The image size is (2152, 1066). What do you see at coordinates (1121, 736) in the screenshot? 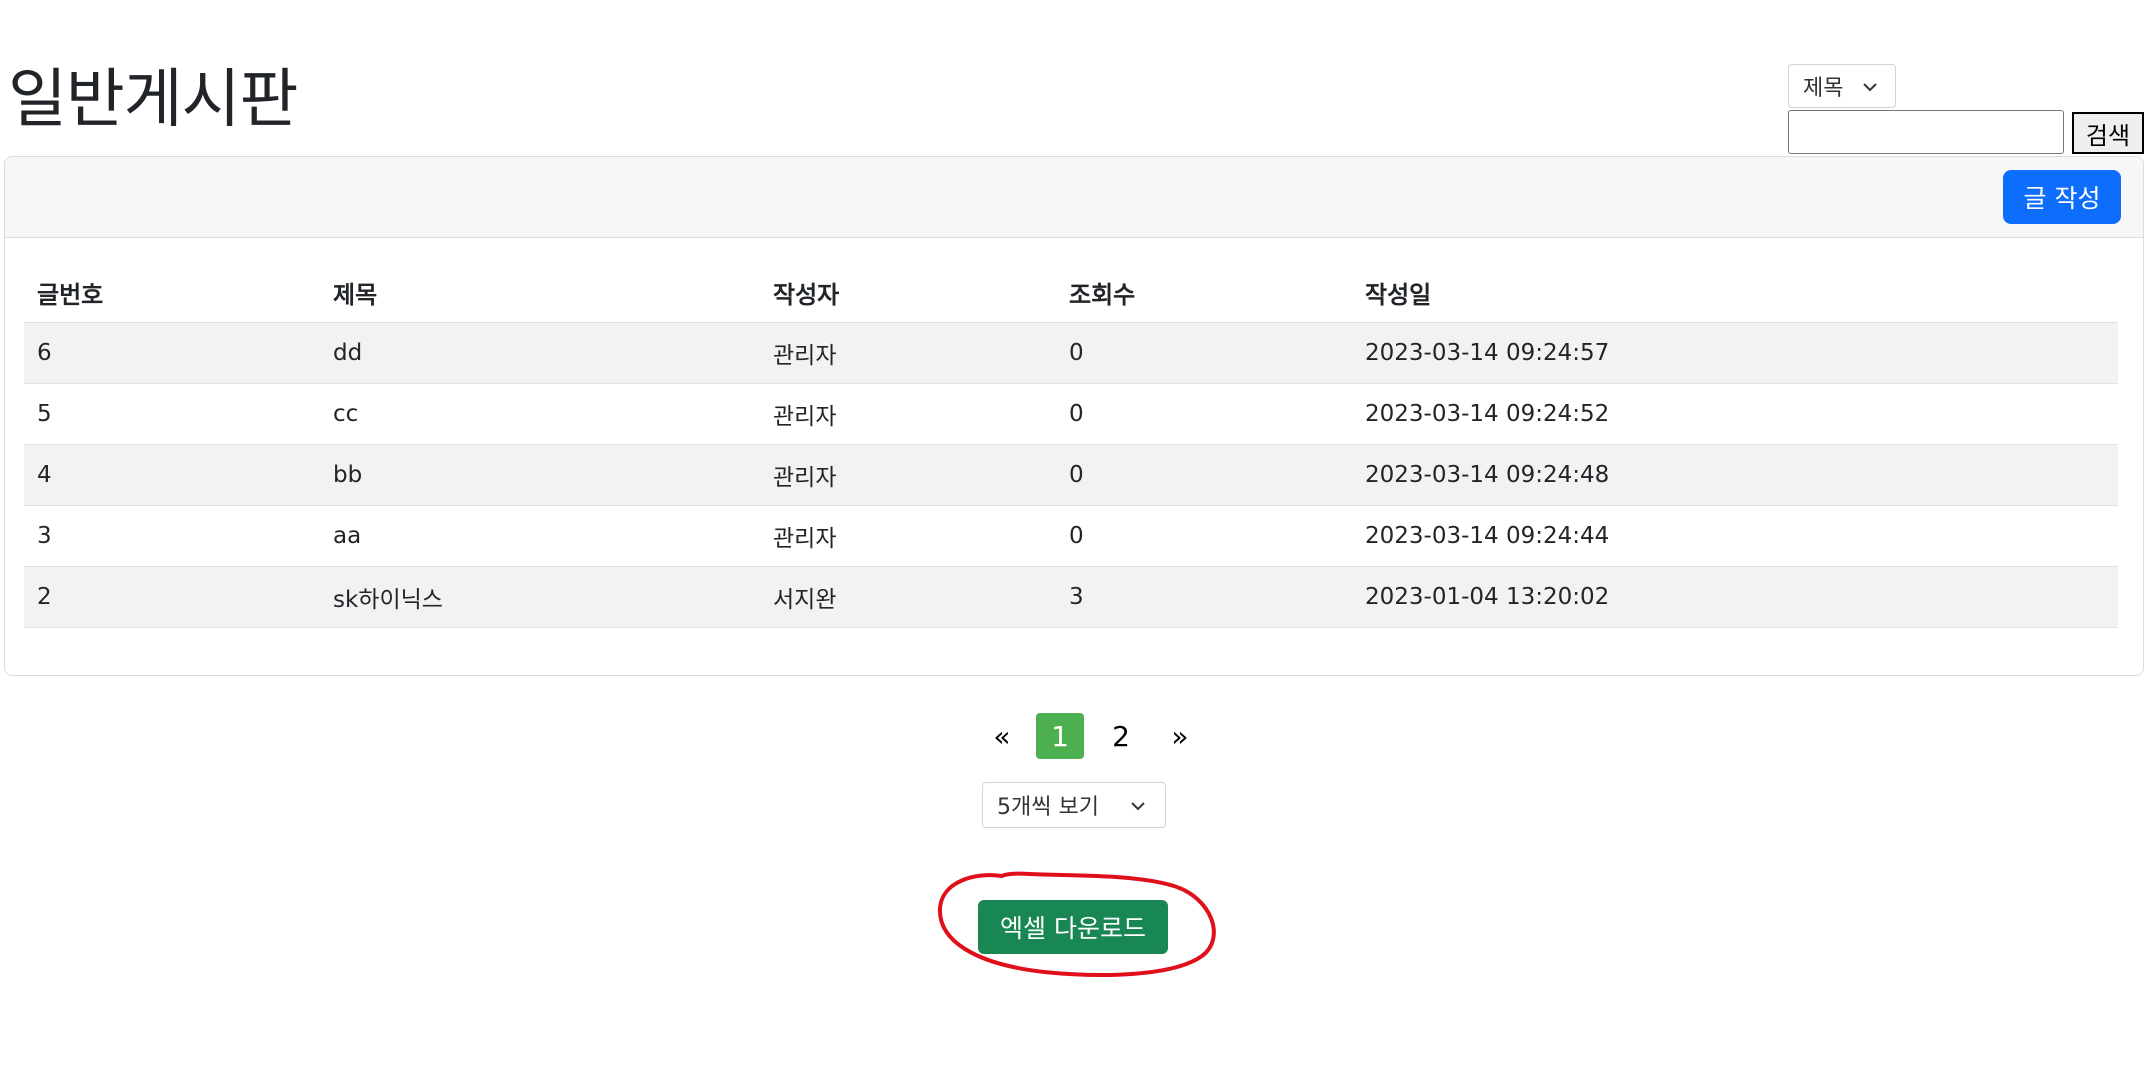
I see `pagination-page-2: 2` at bounding box center [1121, 736].